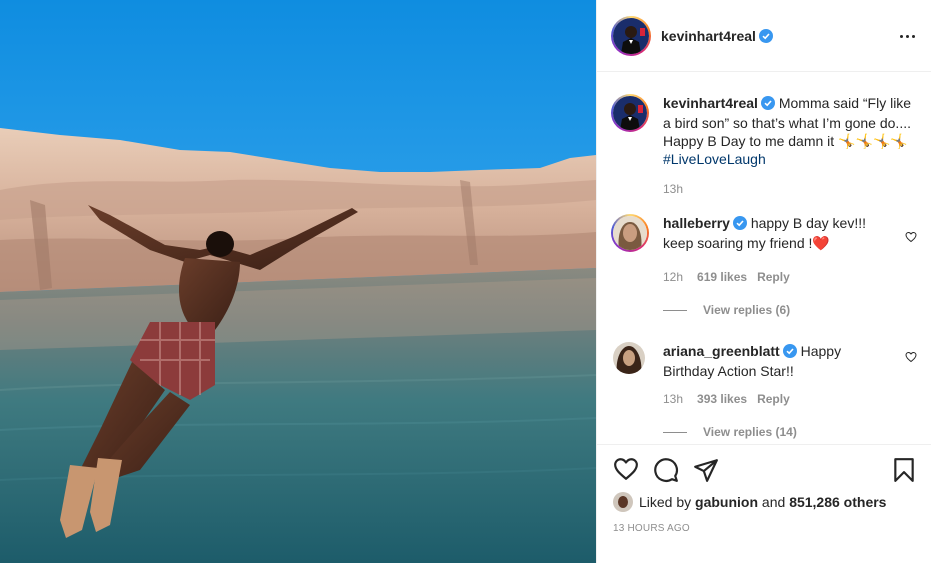  Describe the element at coordinates (631, 36) in the screenshot. I see `author-avatar` at that location.